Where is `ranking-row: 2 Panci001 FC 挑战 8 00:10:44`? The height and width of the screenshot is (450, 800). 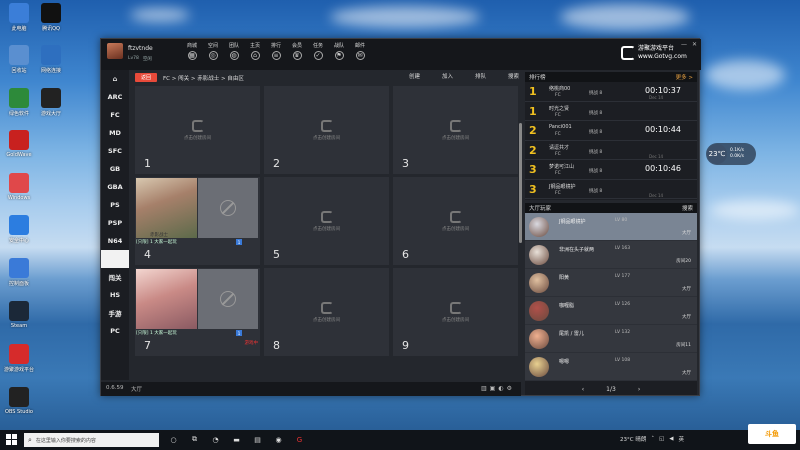
ranking-row: 2 Panci001 FC 挑战 8 00:10:44 is located at coordinates (611, 131).